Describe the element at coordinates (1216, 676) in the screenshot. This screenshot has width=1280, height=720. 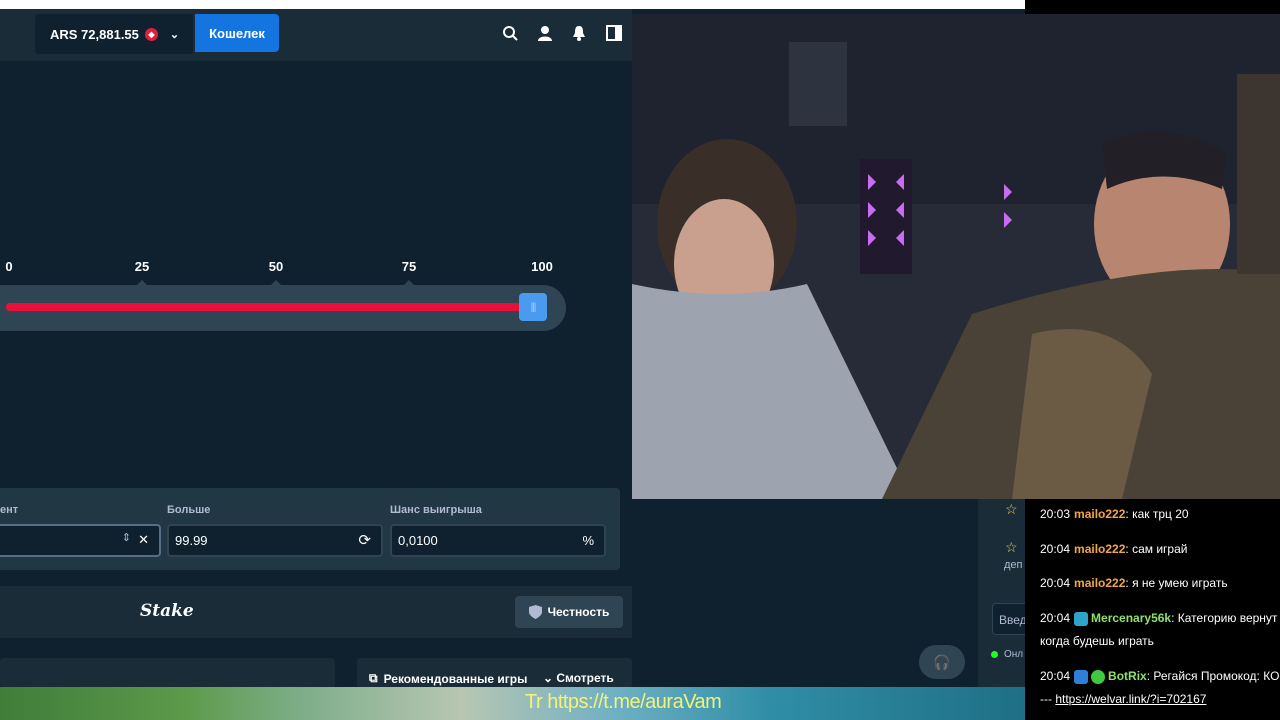
I see `chat-text: Регайся Промокод: КО` at that location.